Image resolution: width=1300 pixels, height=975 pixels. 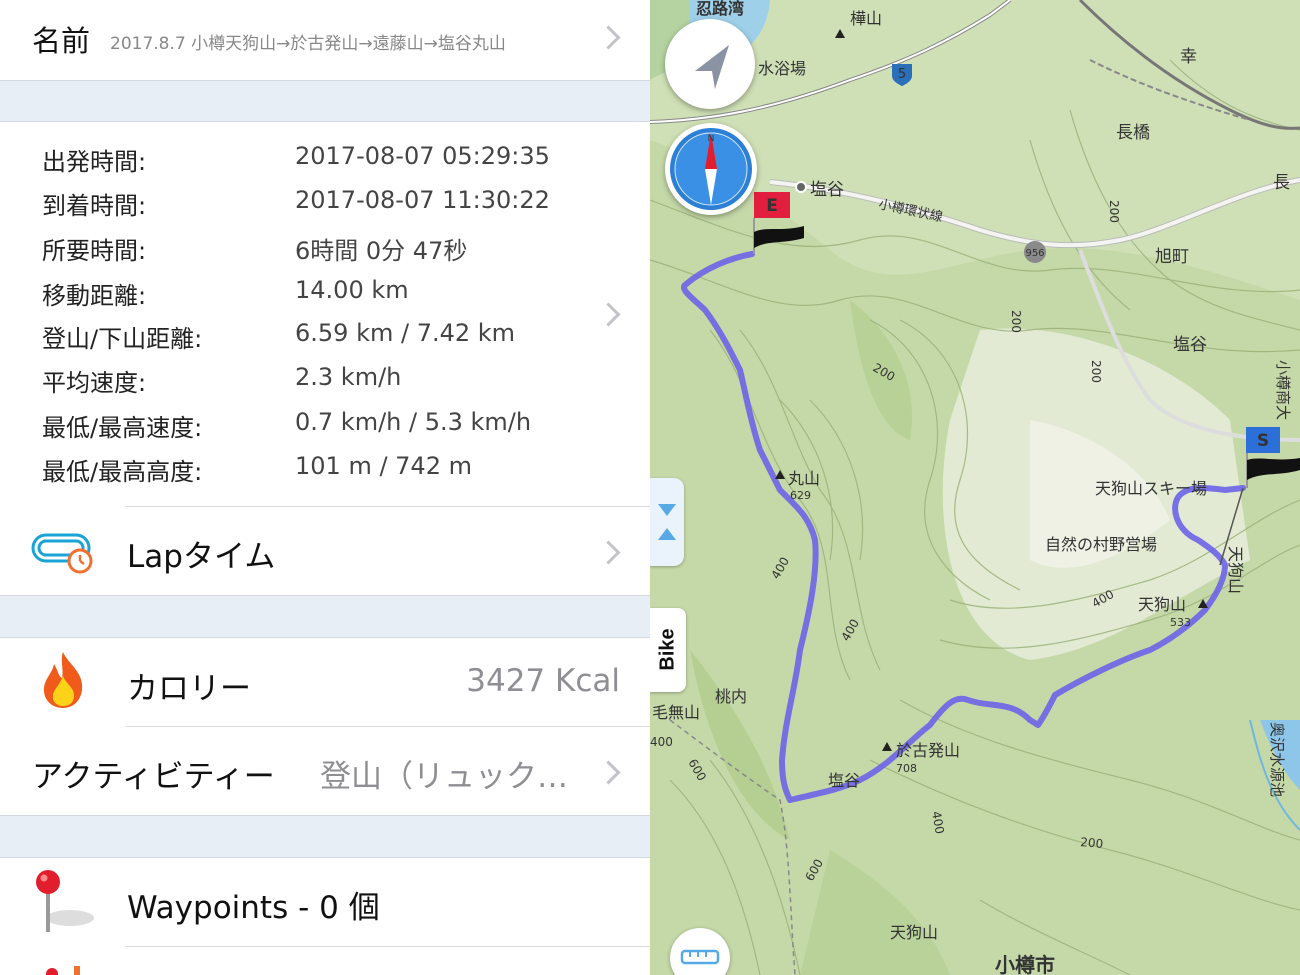 I want to click on map-label: 旭町, so click(x=1172, y=257).